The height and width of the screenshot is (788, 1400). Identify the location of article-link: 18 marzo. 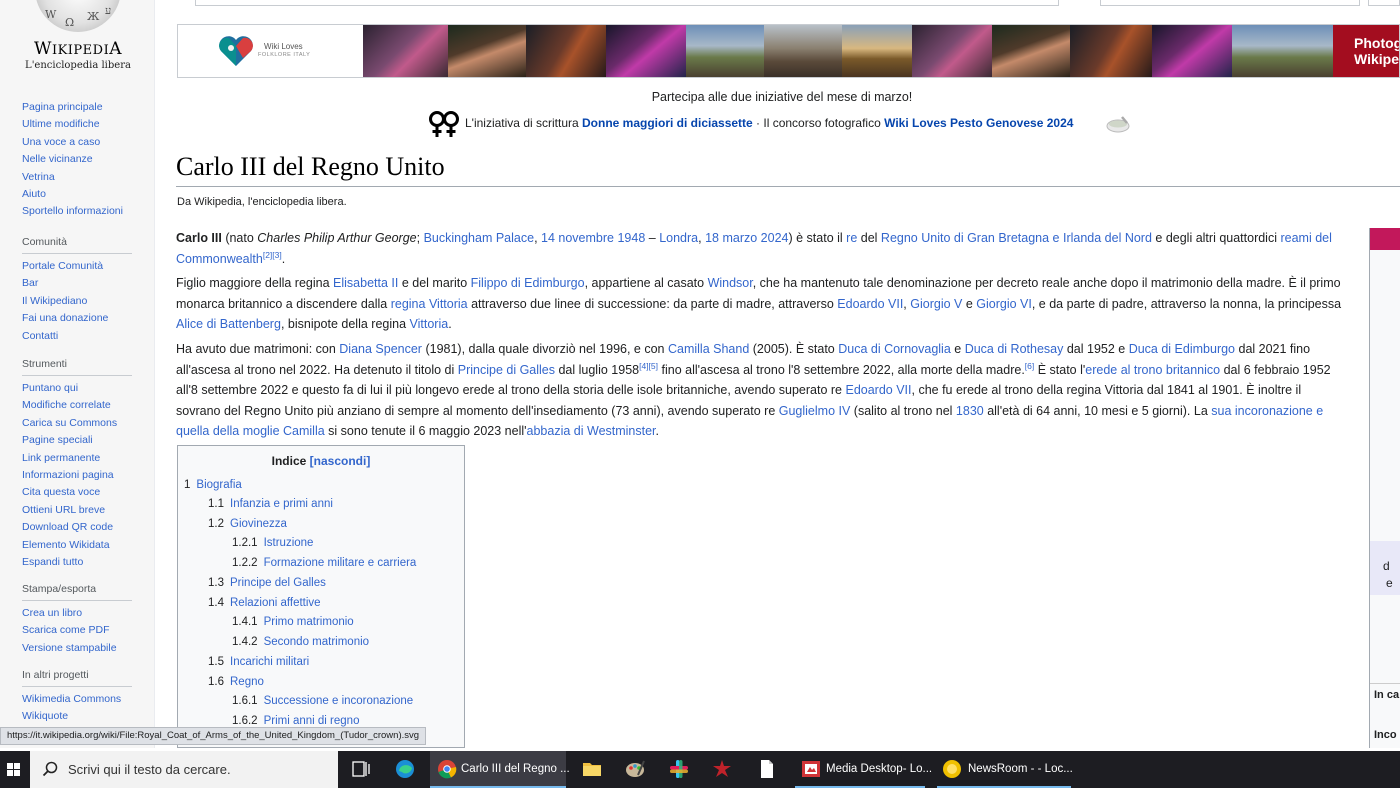
(731, 238).